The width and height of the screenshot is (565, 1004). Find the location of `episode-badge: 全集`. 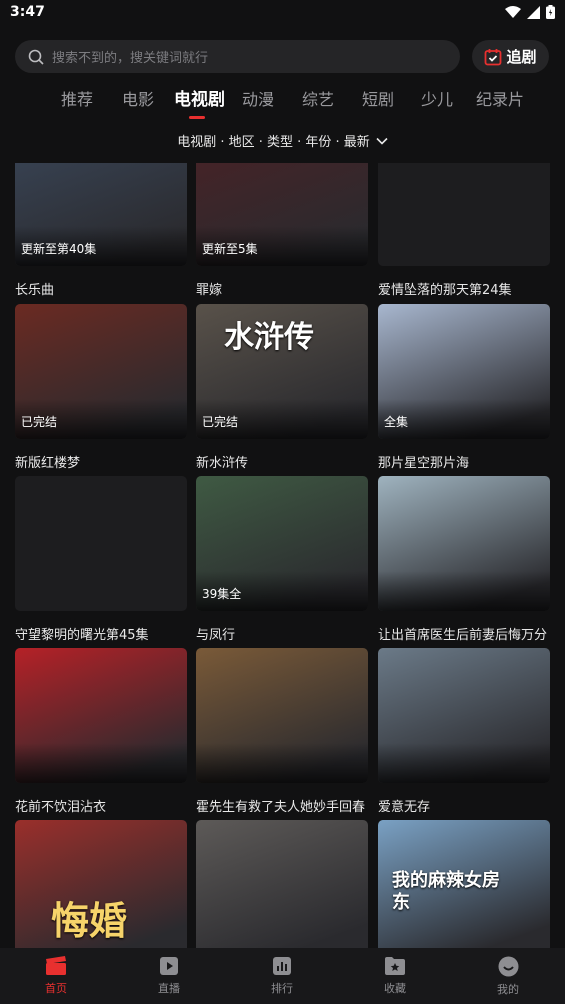

episode-badge: 全集 is located at coordinates (396, 422).